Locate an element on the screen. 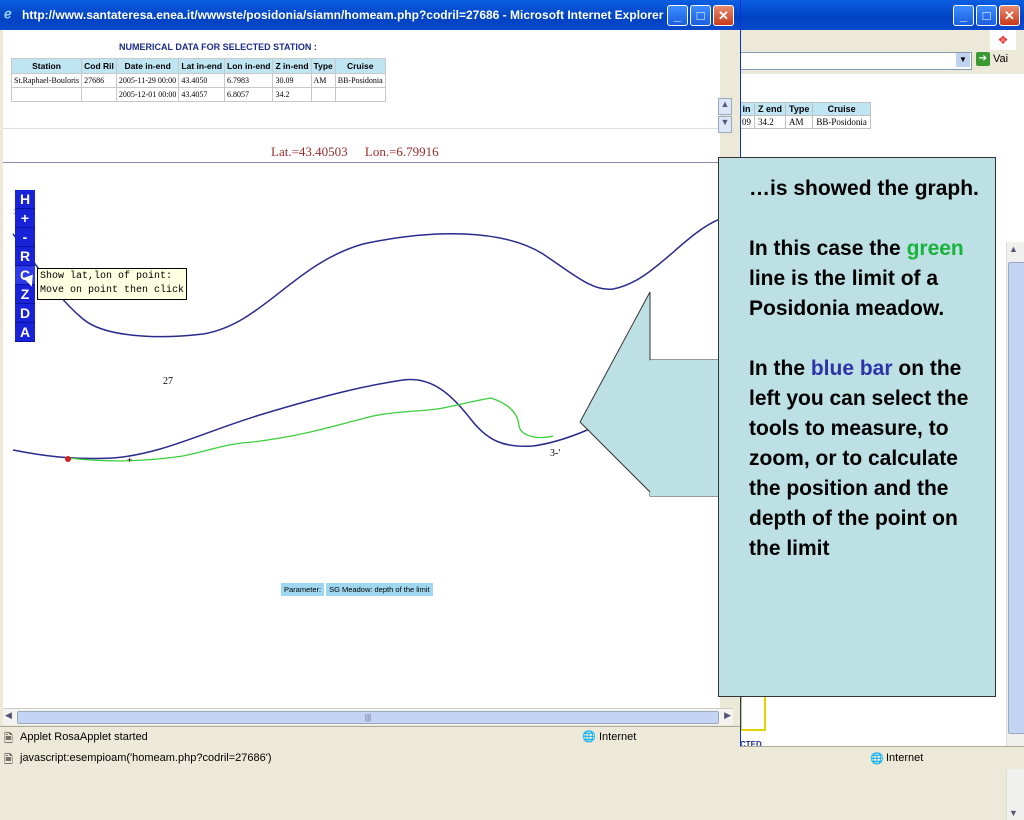 The width and height of the screenshot is (1024, 820). windows-logo-icon: ❖ is located at coordinates (1003, 40).